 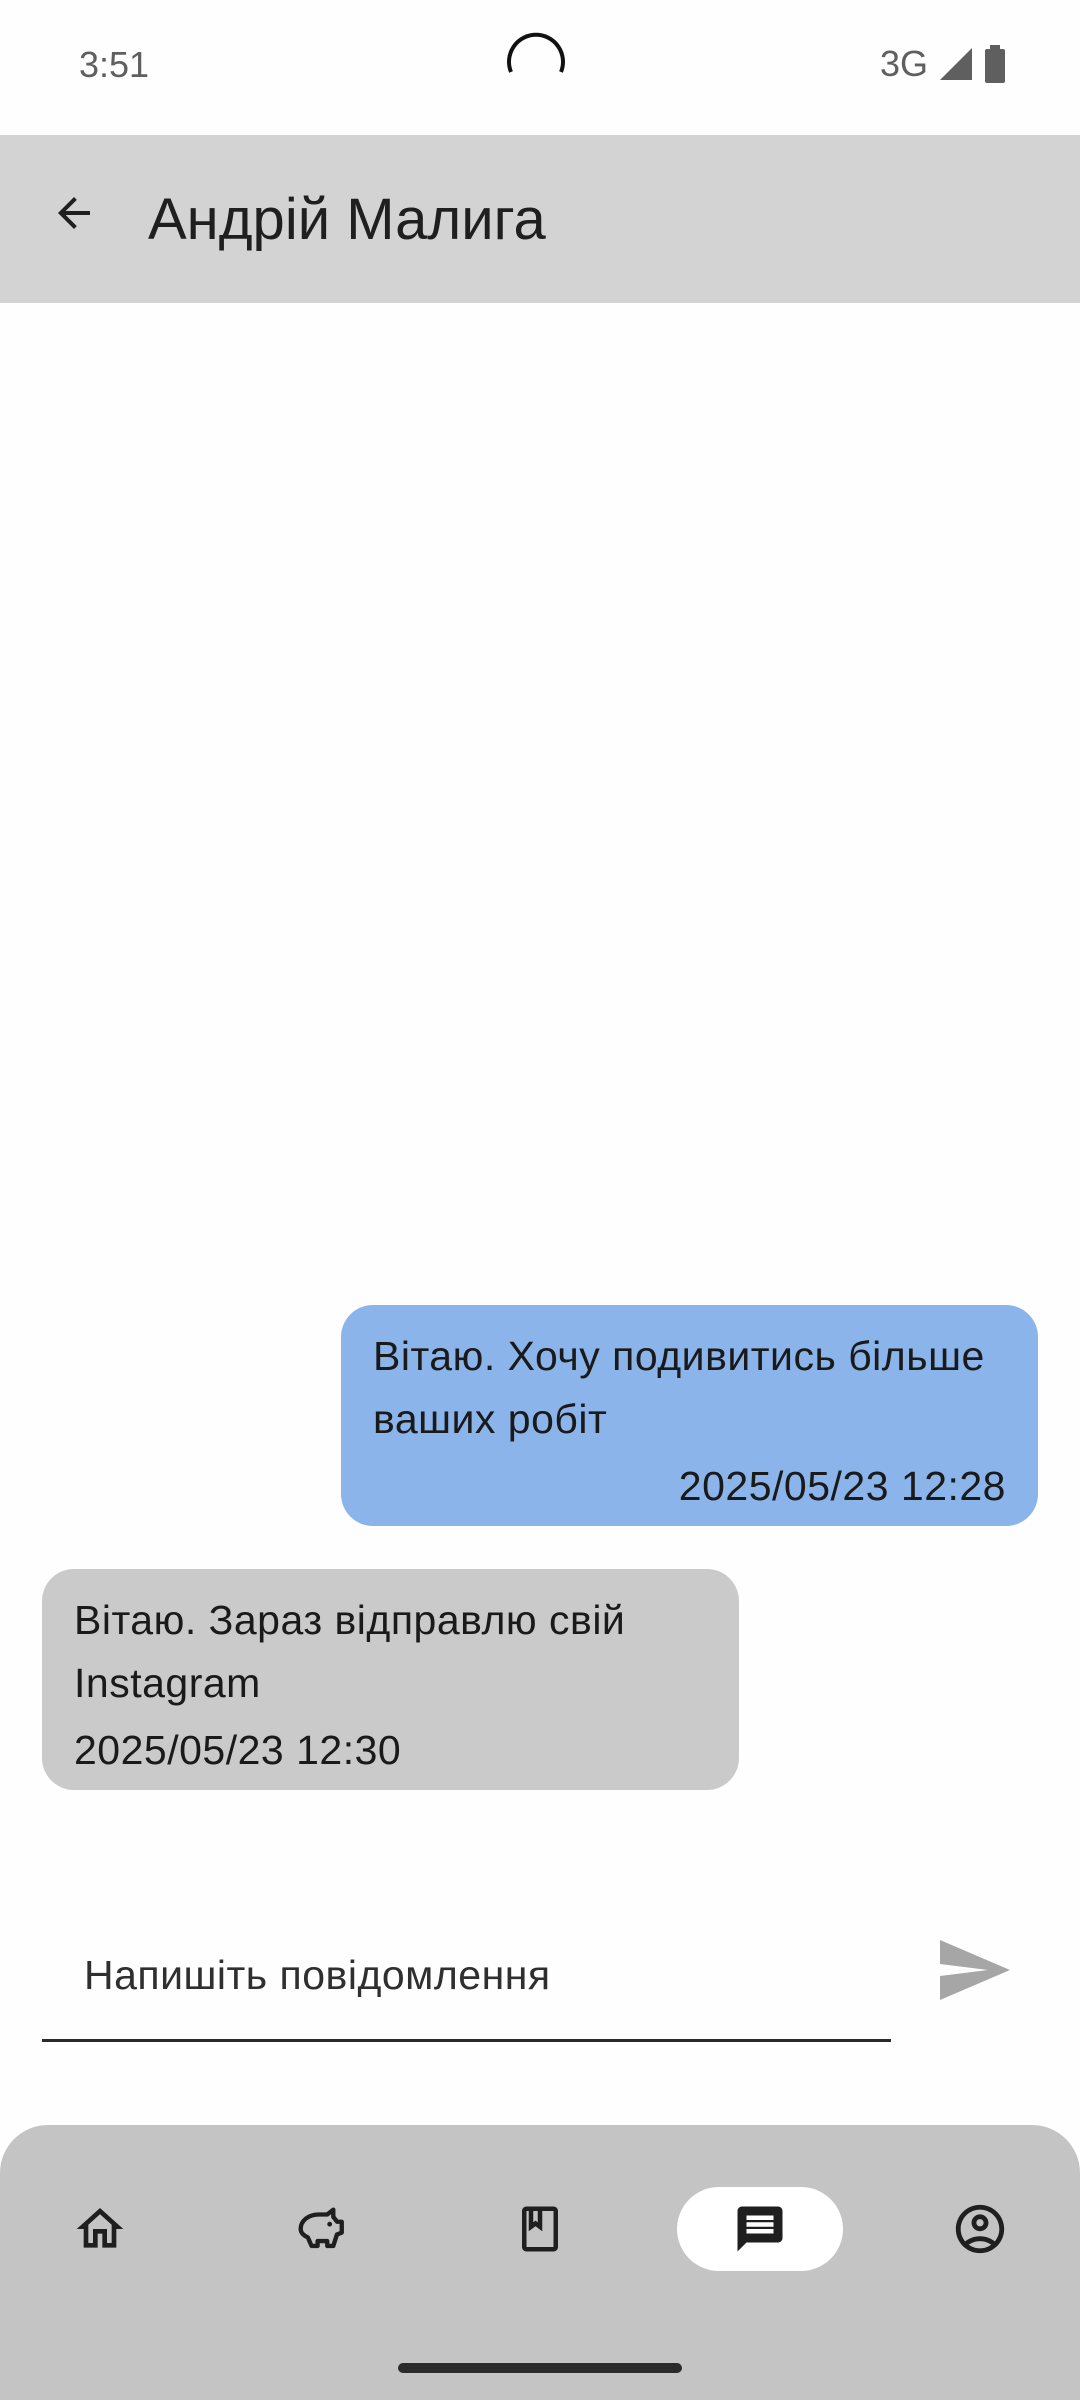 I want to click on chat-contact-name: Андрій Малига, so click(x=347, y=219).